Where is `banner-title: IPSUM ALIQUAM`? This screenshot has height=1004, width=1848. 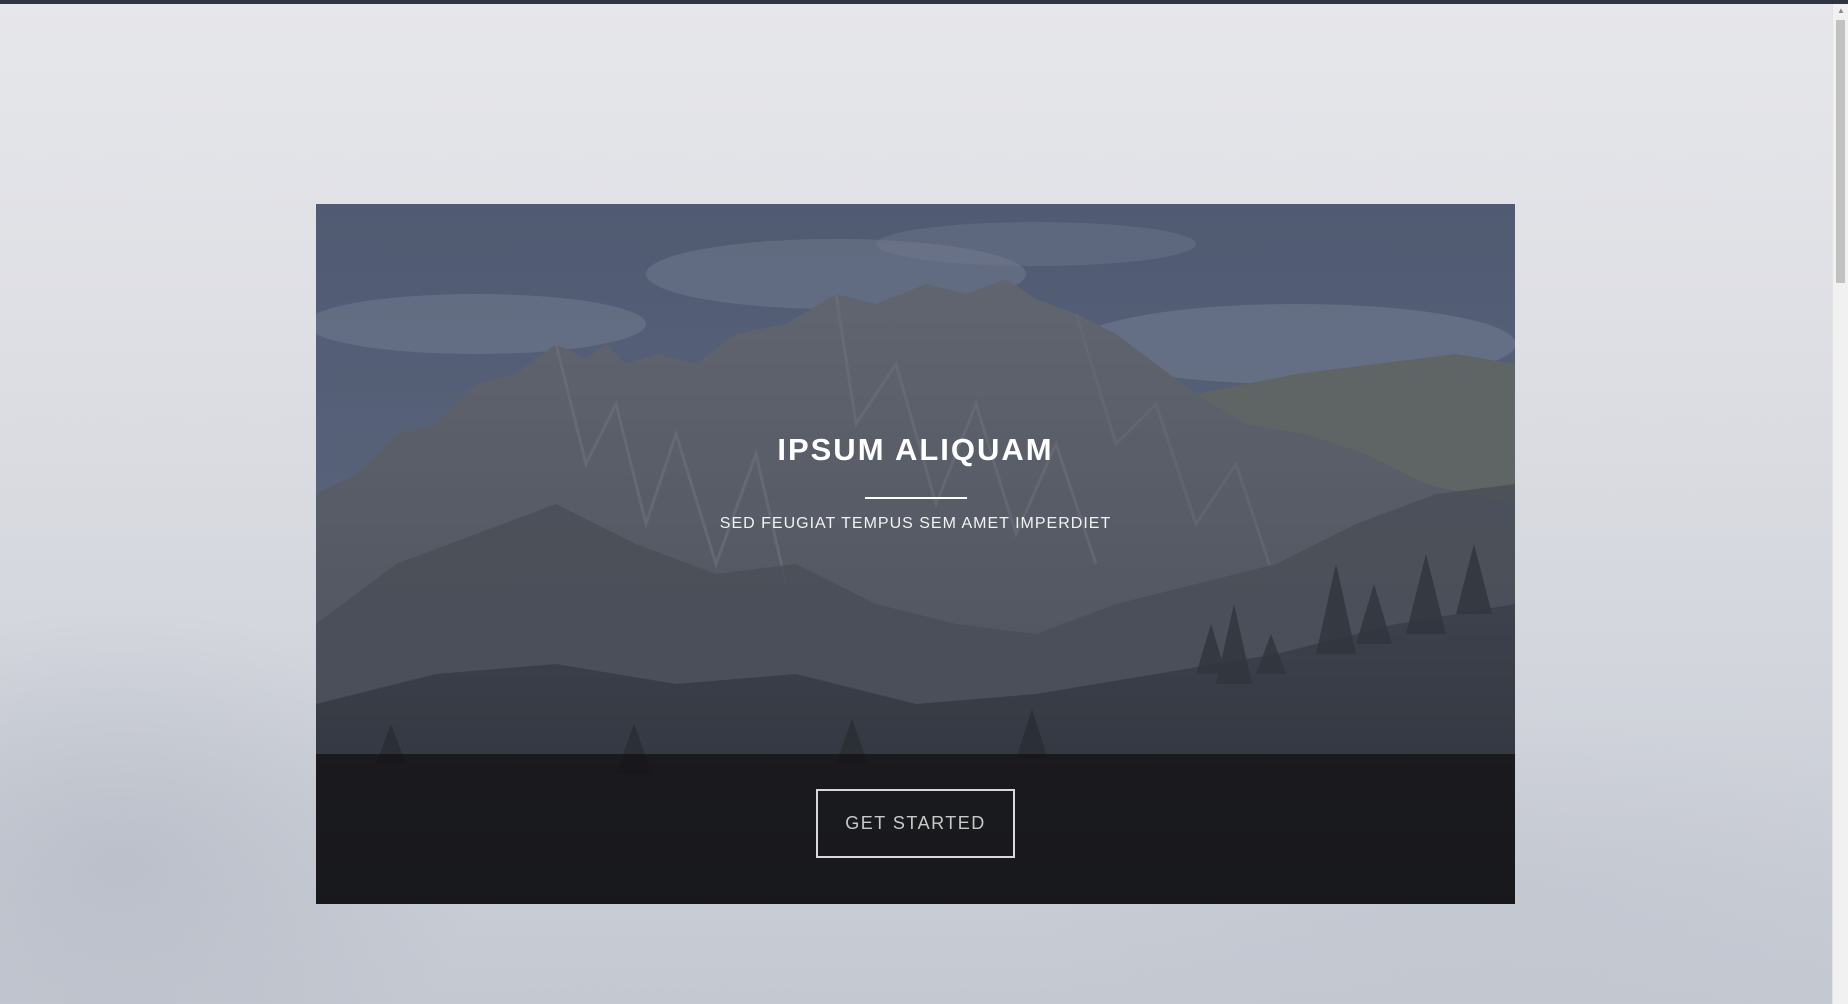
banner-title: IPSUM ALIQUAM is located at coordinates (915, 449).